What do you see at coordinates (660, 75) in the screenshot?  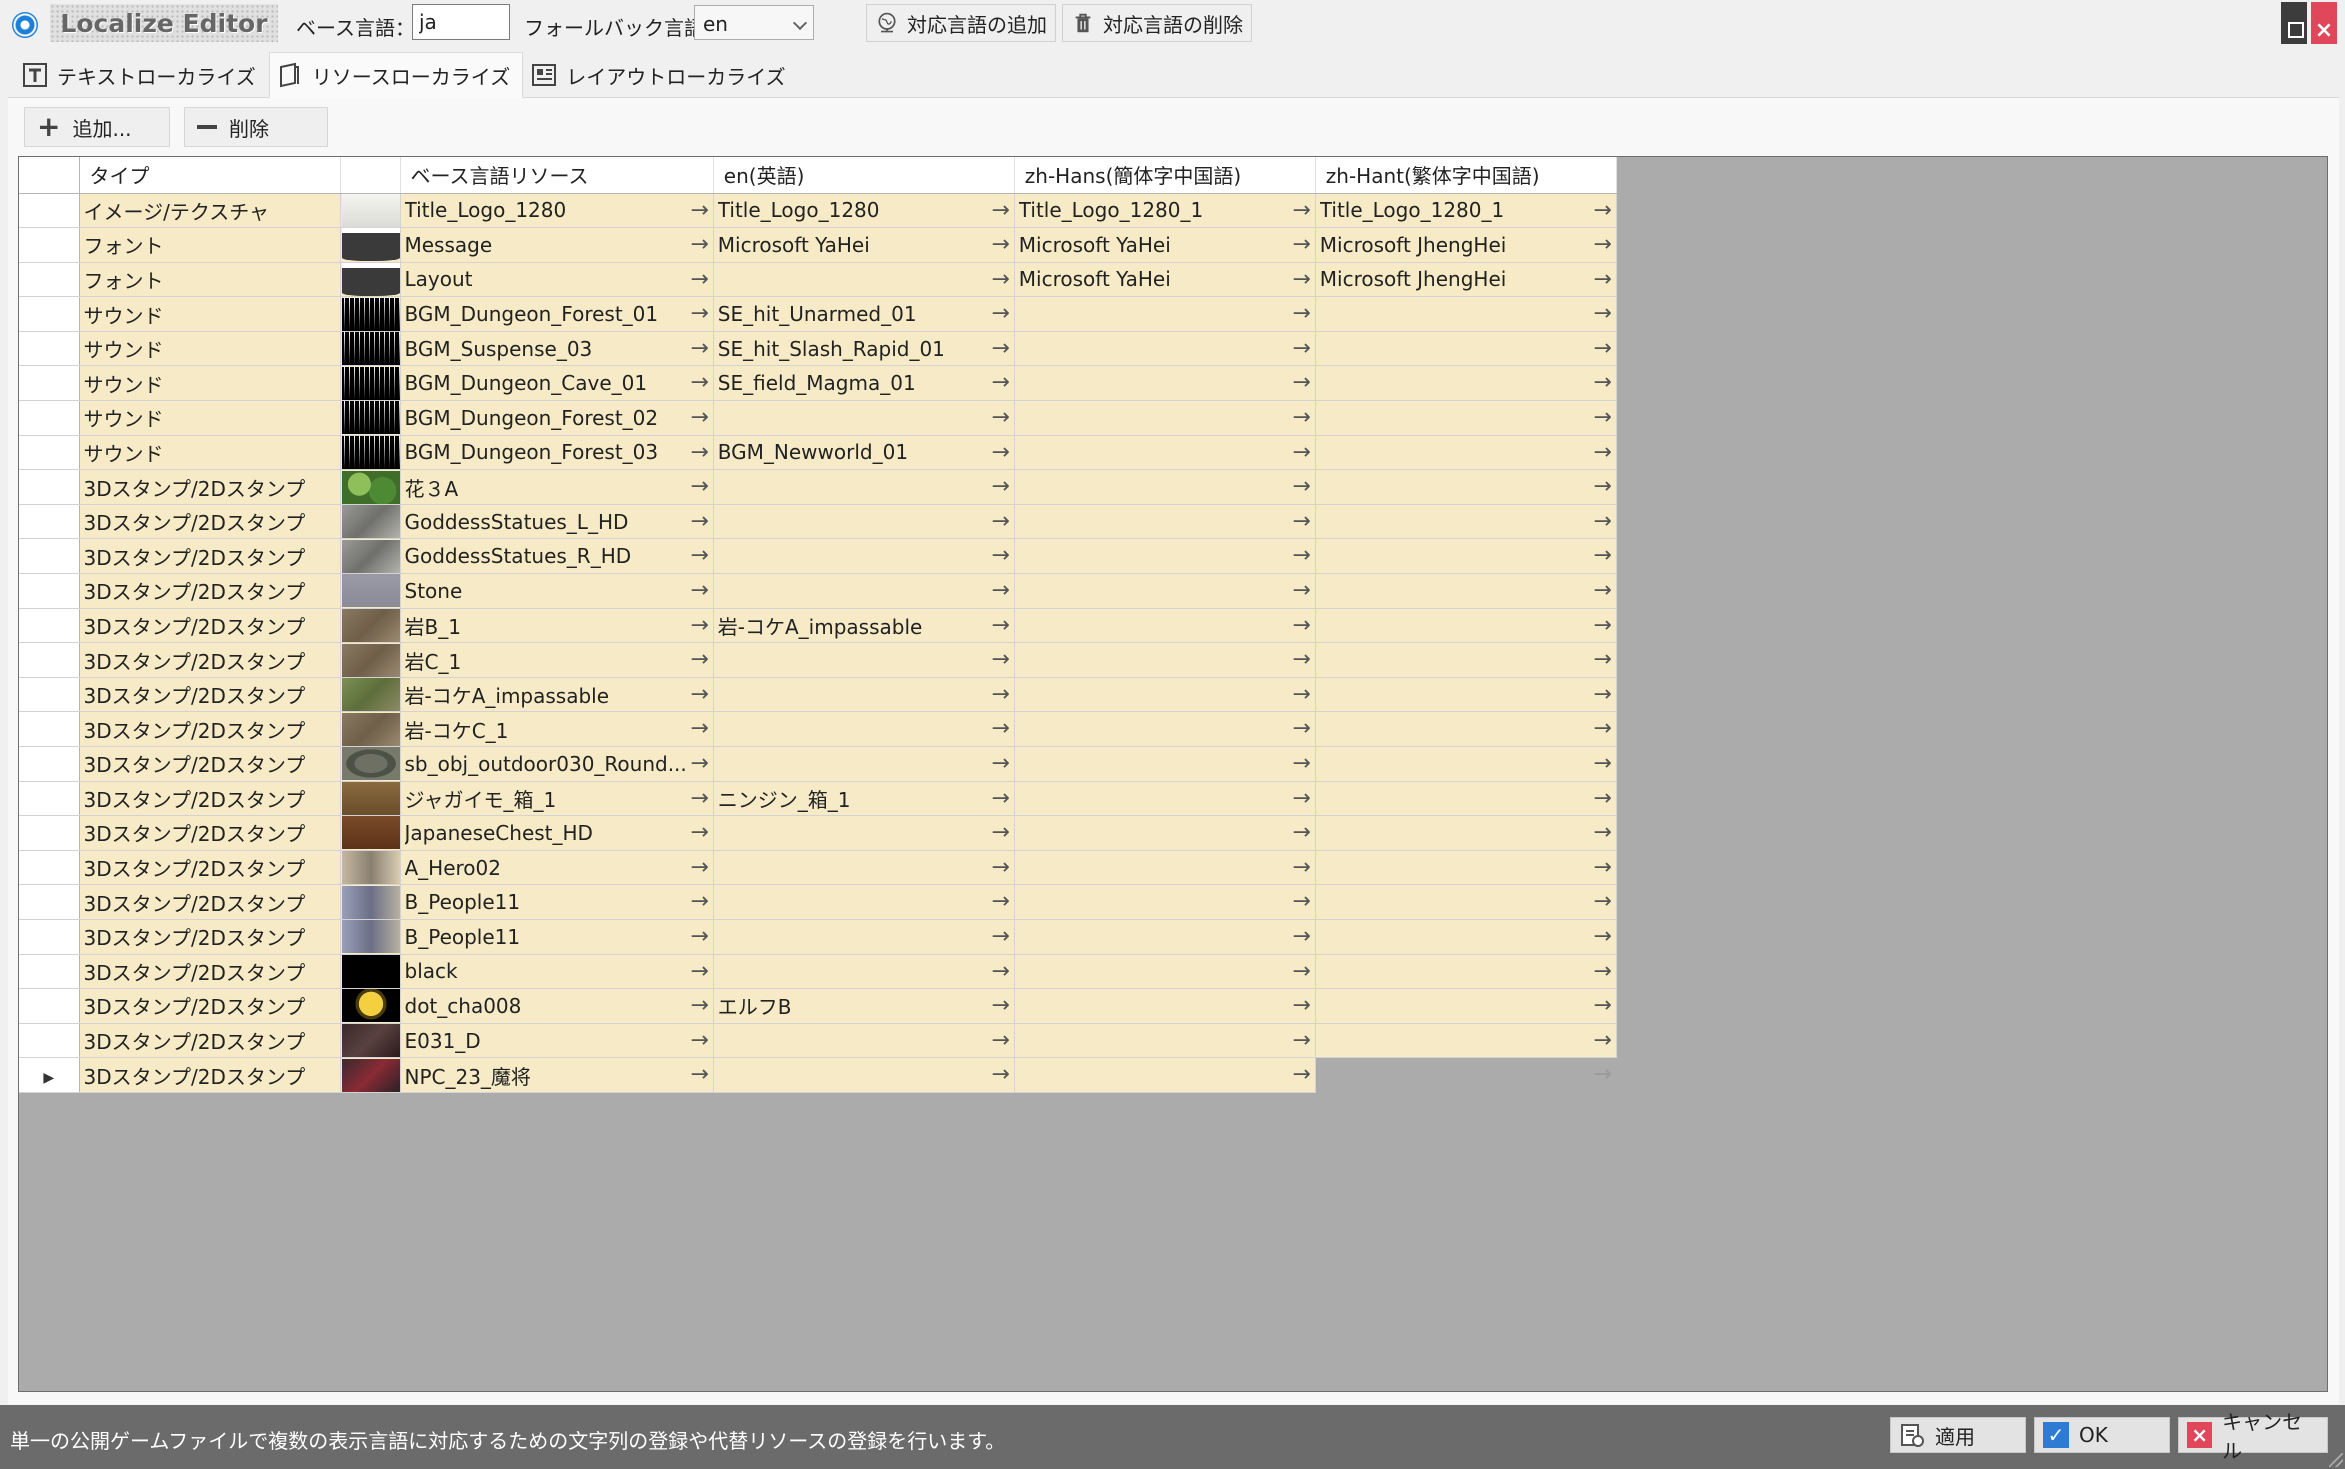 I see `tab-layout-localize: レイアウトローカライズ` at bounding box center [660, 75].